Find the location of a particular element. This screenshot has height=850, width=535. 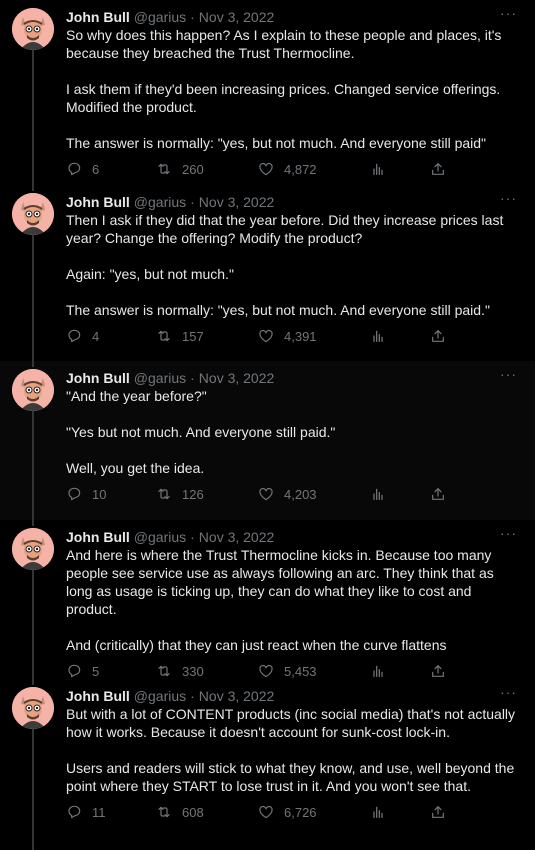

retweet-button: 126 is located at coordinates (180, 494).